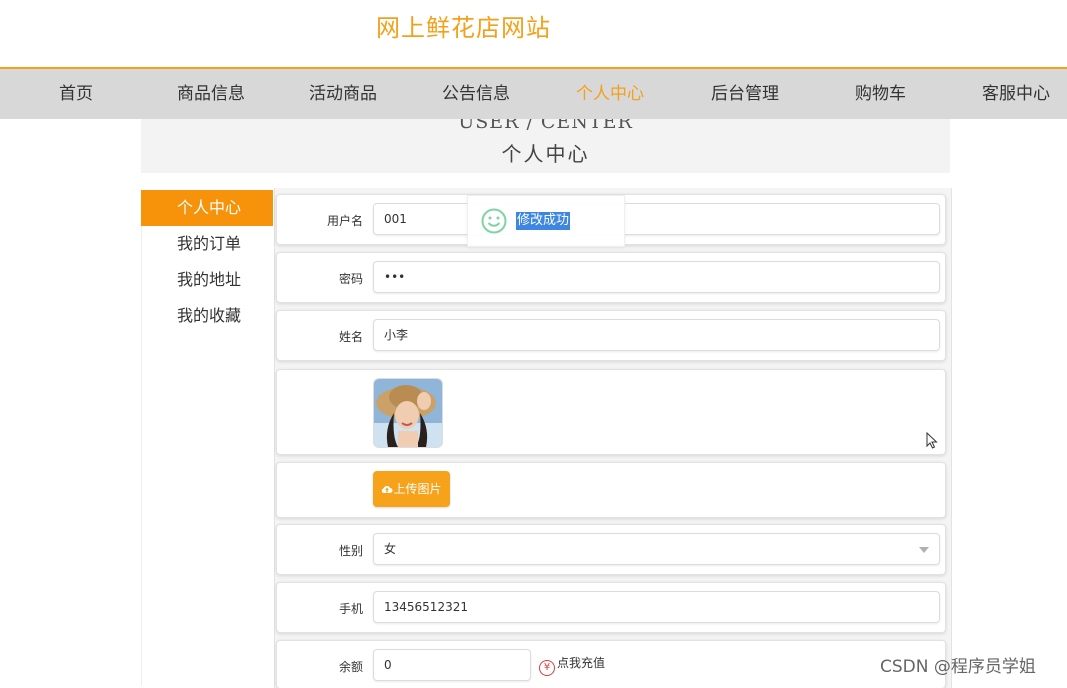 The height and width of the screenshot is (688, 1067). I want to click on phone-input: 13456512321, so click(656, 607).